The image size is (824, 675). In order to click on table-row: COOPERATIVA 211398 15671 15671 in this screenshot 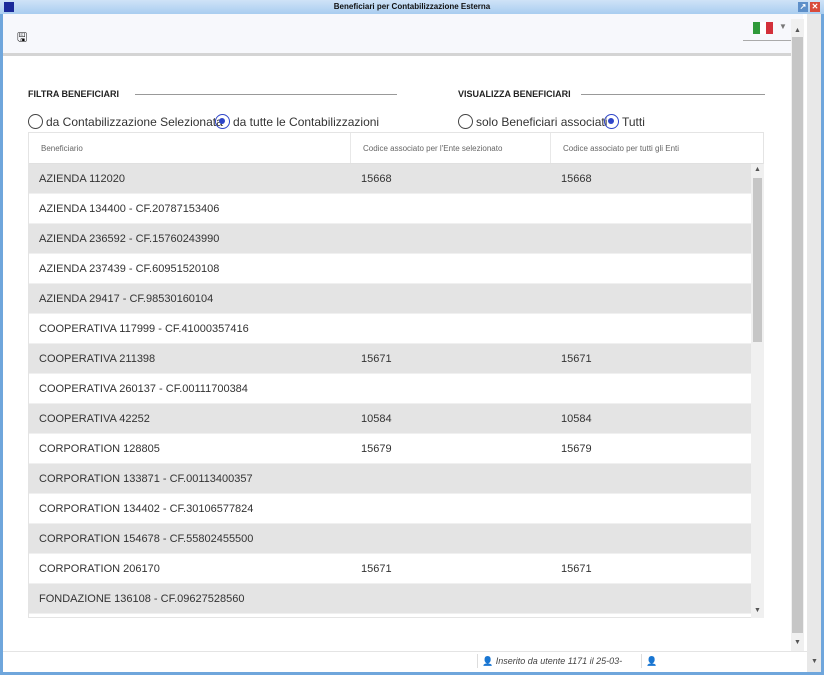, I will do `click(390, 359)`.